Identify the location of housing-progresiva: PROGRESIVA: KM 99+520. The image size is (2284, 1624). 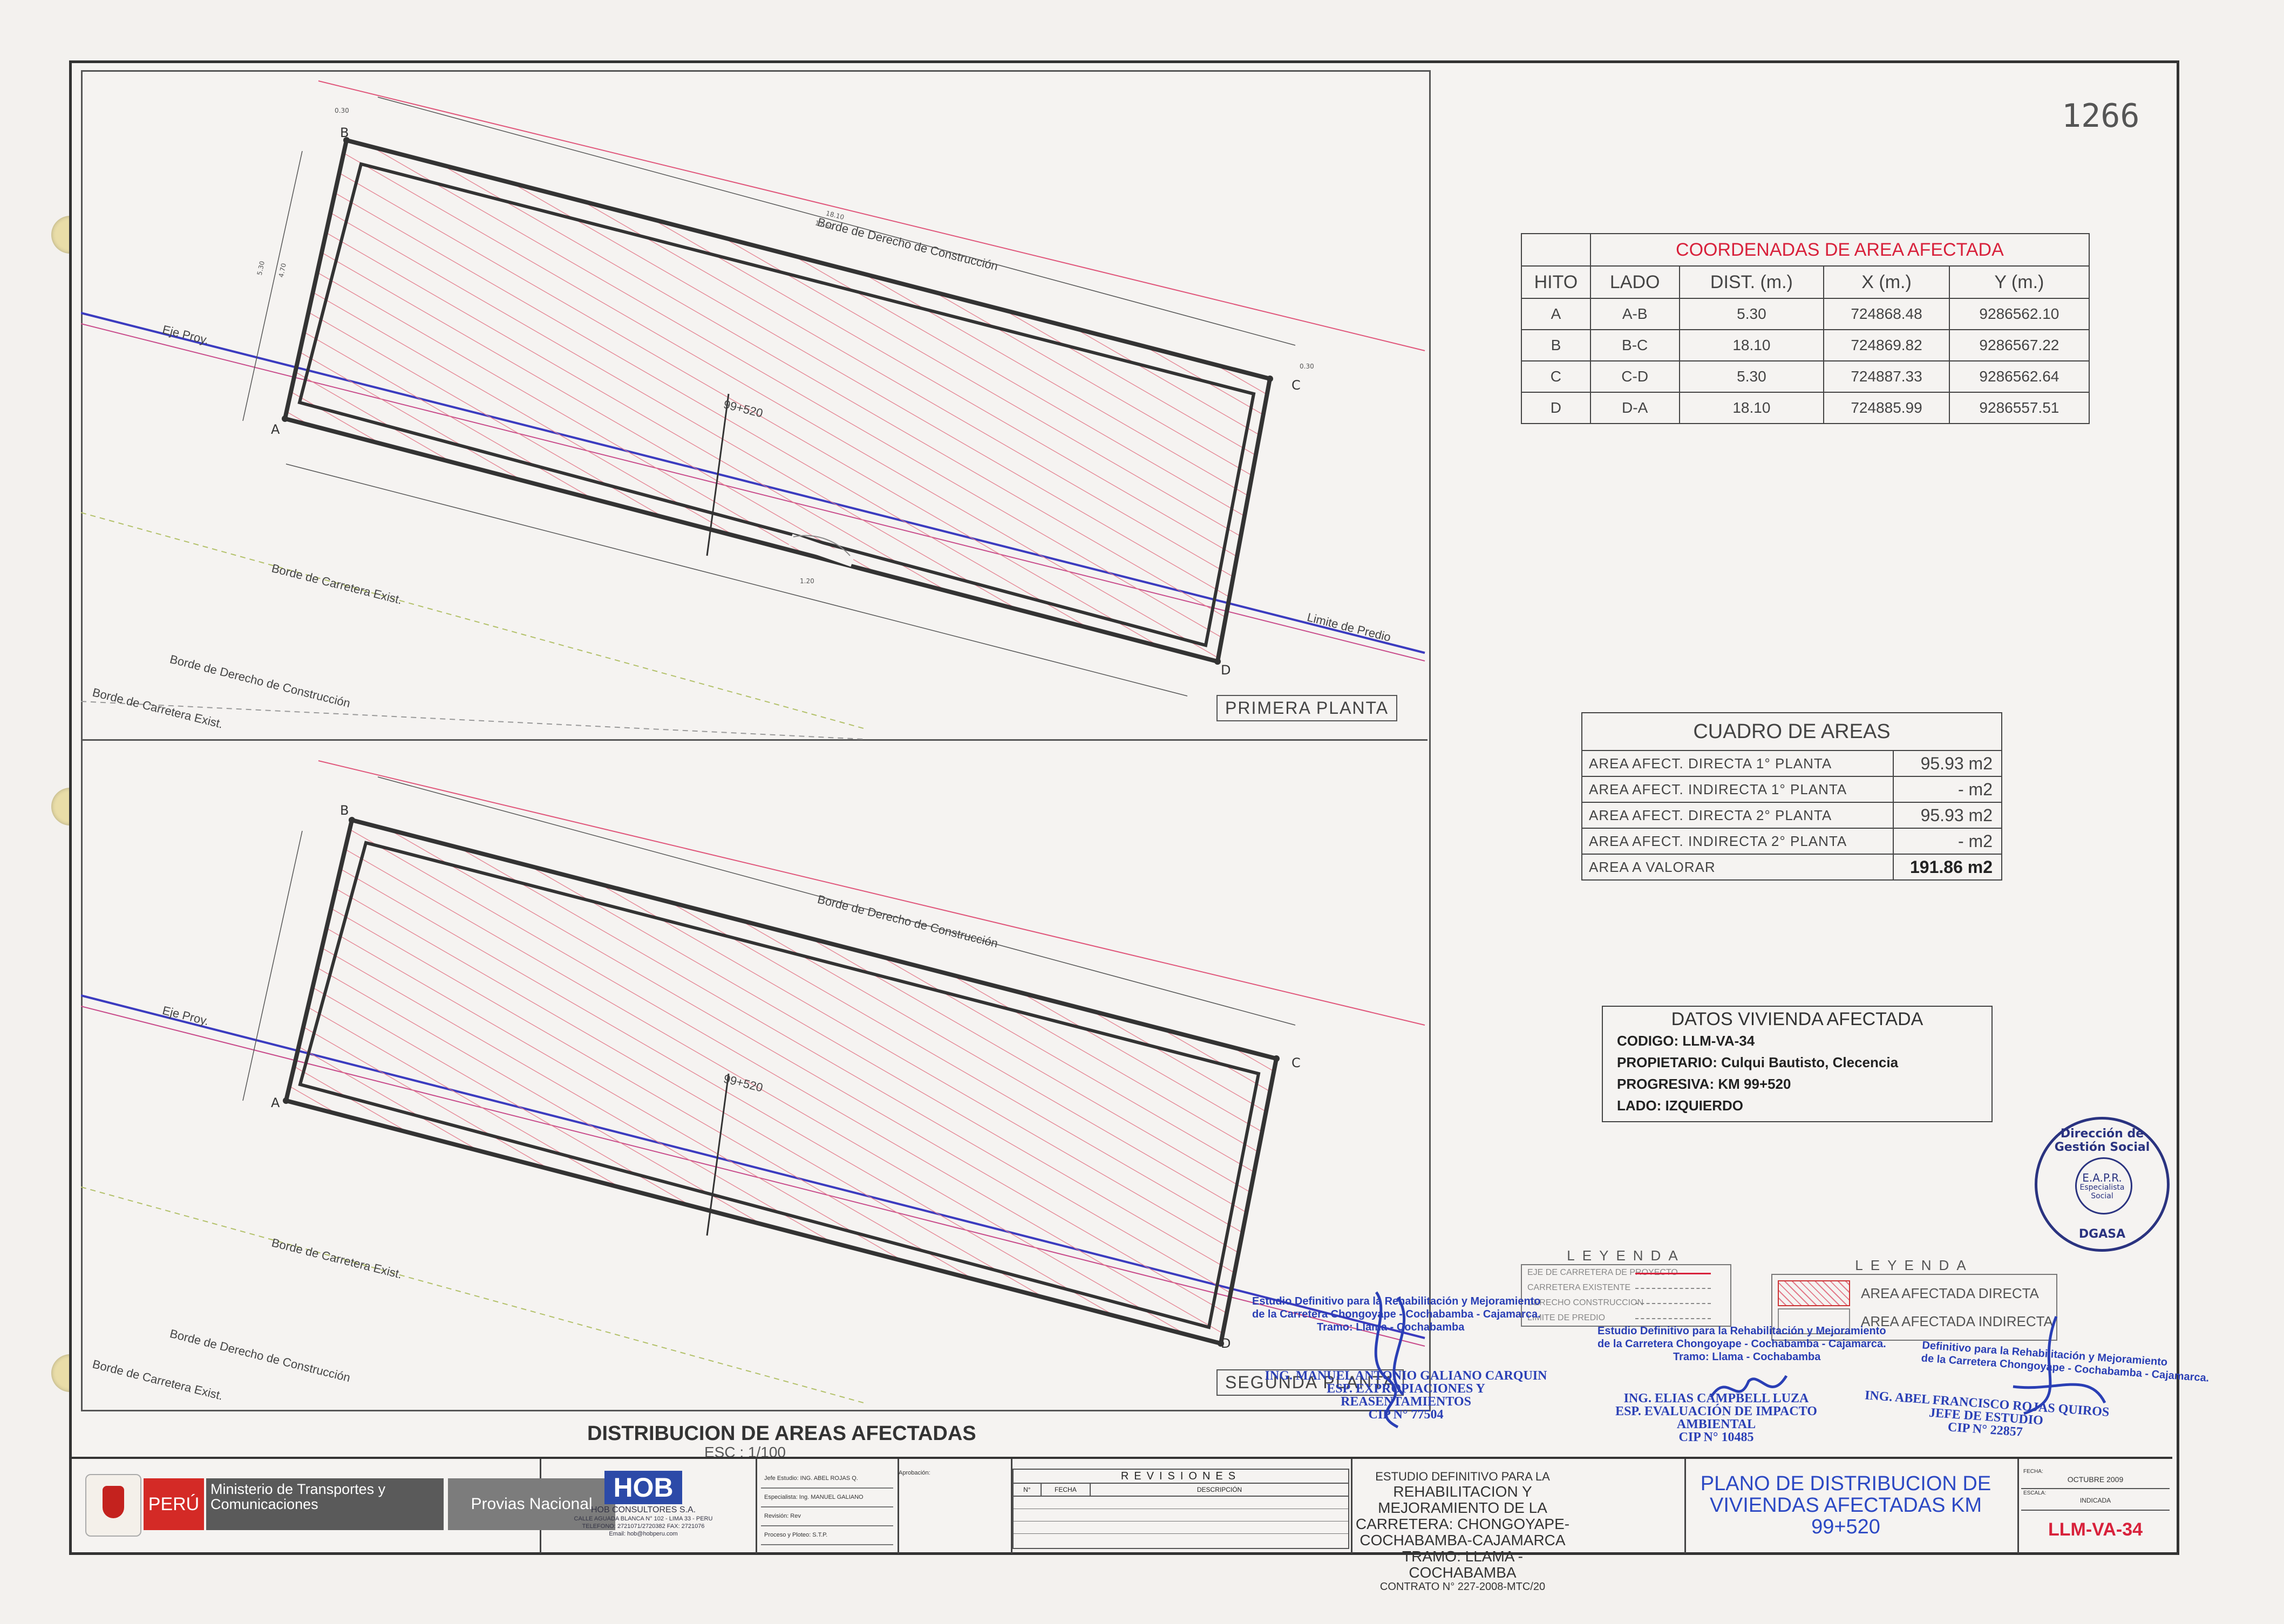
(1704, 1084).